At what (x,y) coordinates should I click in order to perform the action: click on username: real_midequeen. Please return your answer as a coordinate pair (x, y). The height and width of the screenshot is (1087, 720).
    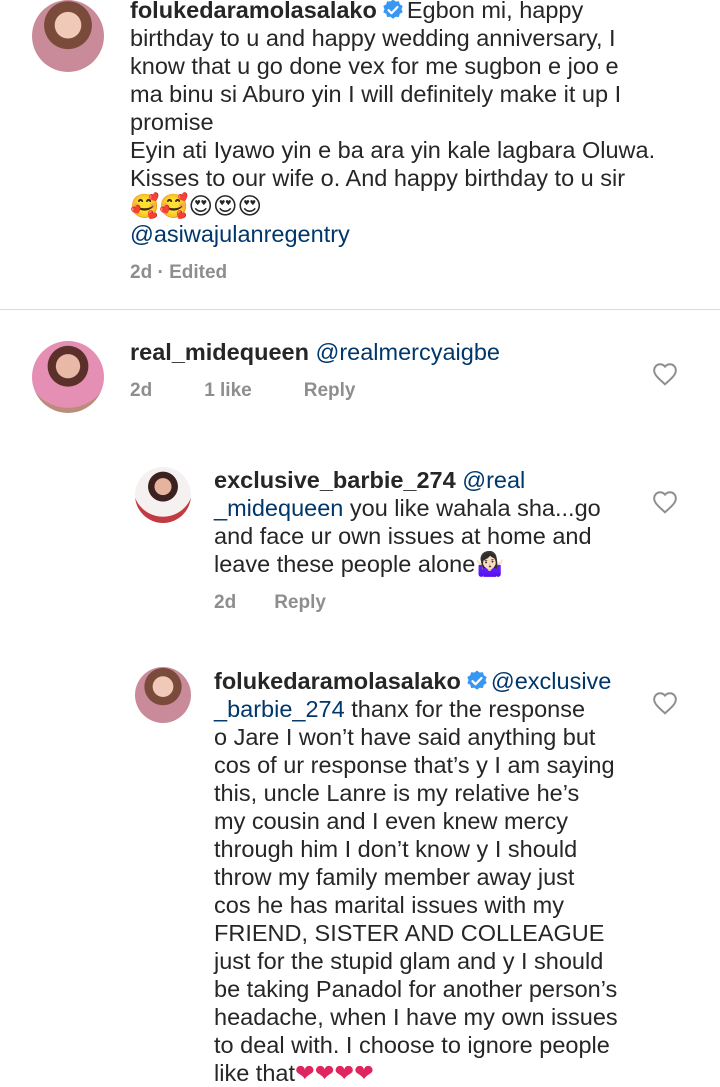
    Looking at the image, I should click on (219, 352).